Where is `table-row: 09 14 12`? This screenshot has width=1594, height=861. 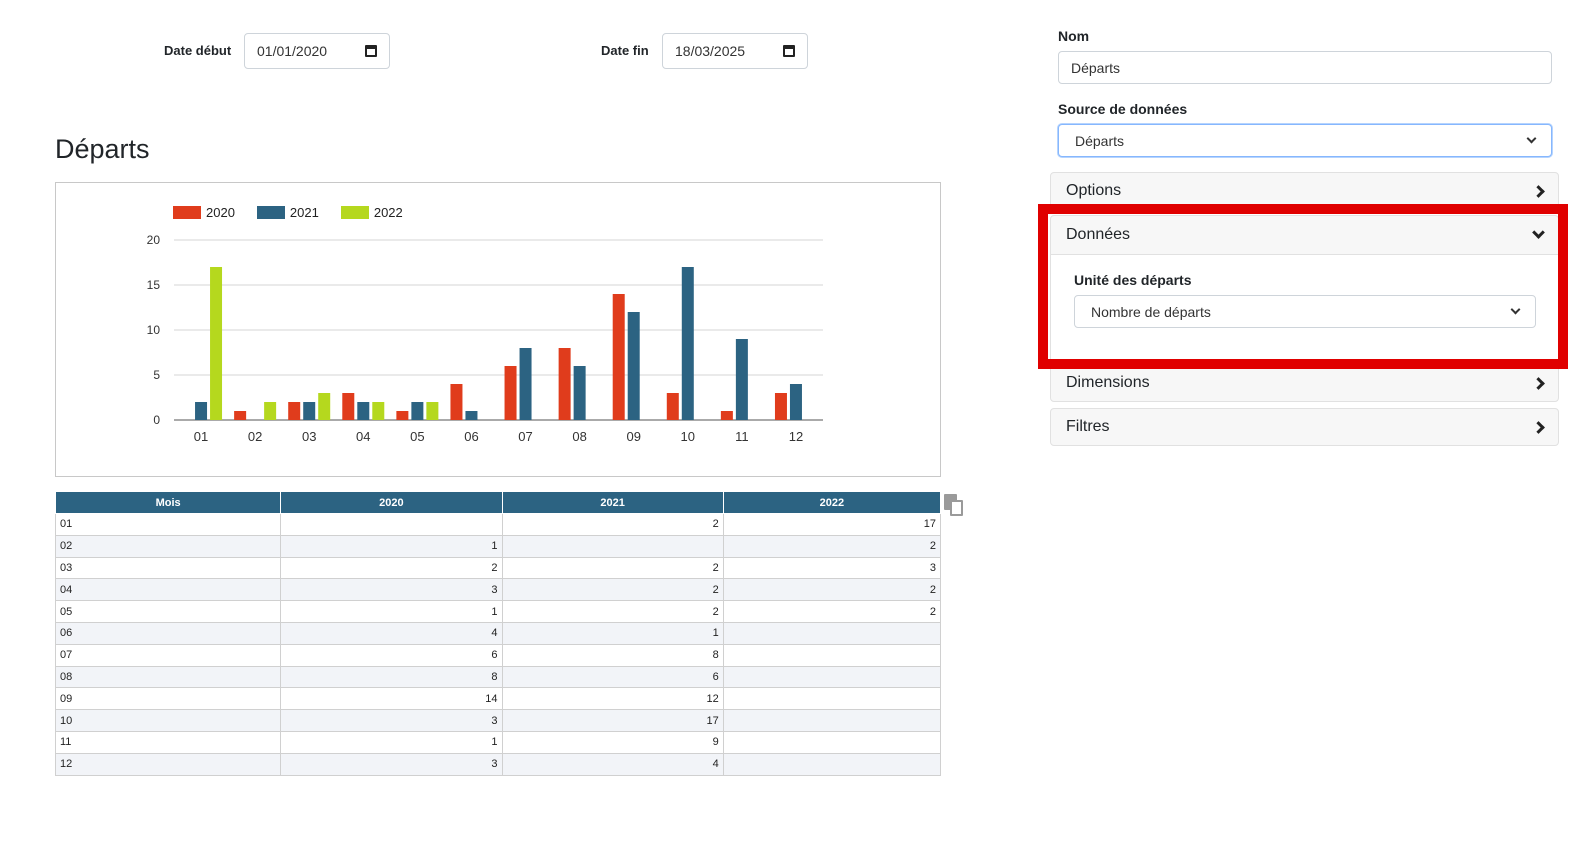 table-row: 09 14 12 is located at coordinates (498, 699).